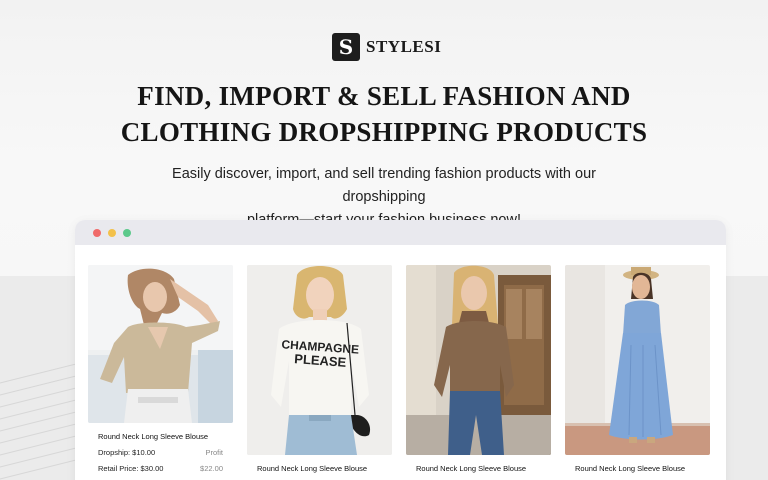 This screenshot has width=768, height=480. I want to click on profit-label: Profit, so click(214, 452).